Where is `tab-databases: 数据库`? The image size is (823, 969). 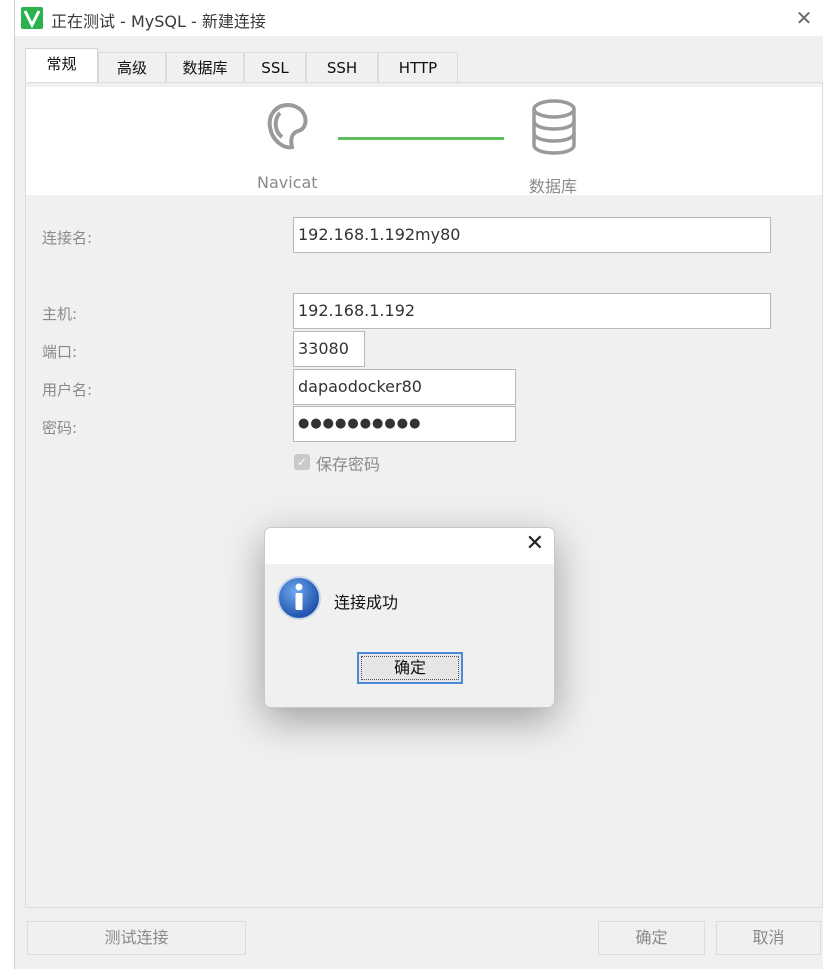 tab-databases: 数据库 is located at coordinates (205, 67).